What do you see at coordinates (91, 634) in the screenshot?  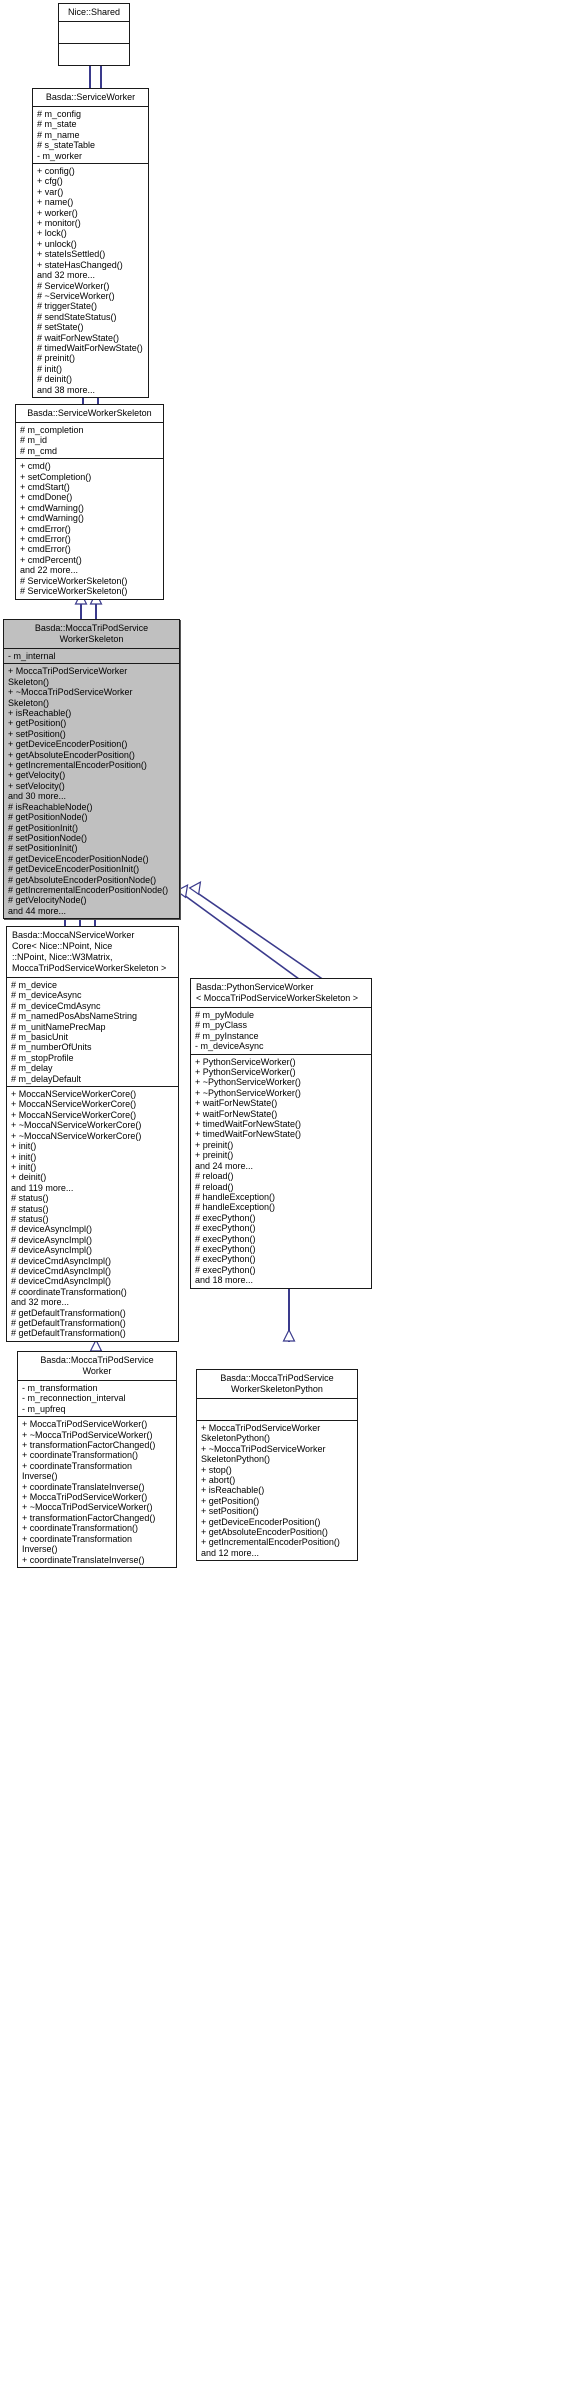 I see `class-title: Basda::MoccaTriPodService WorkerSkeleton` at bounding box center [91, 634].